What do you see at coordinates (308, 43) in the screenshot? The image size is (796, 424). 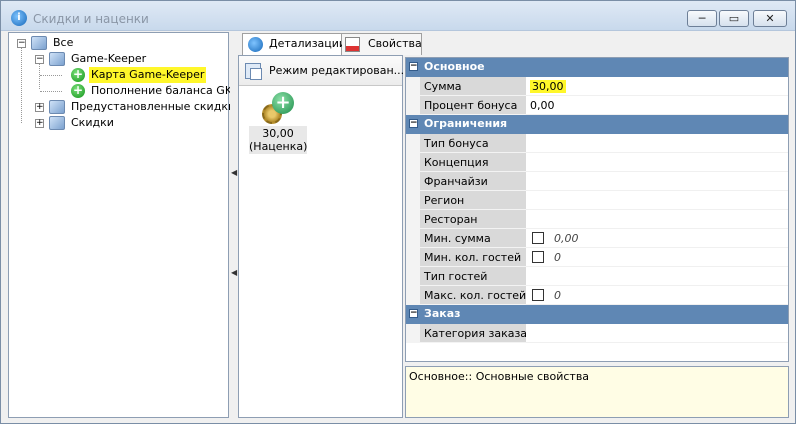 I see `tab-label: Детализации` at bounding box center [308, 43].